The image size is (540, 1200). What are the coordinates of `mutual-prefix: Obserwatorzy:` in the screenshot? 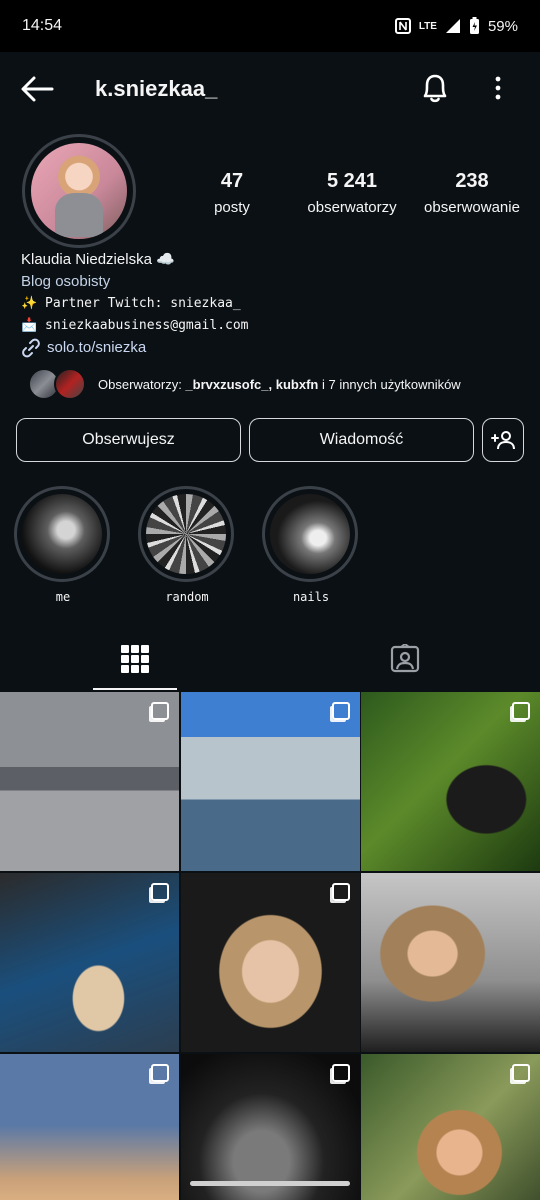 It's located at (142, 384).